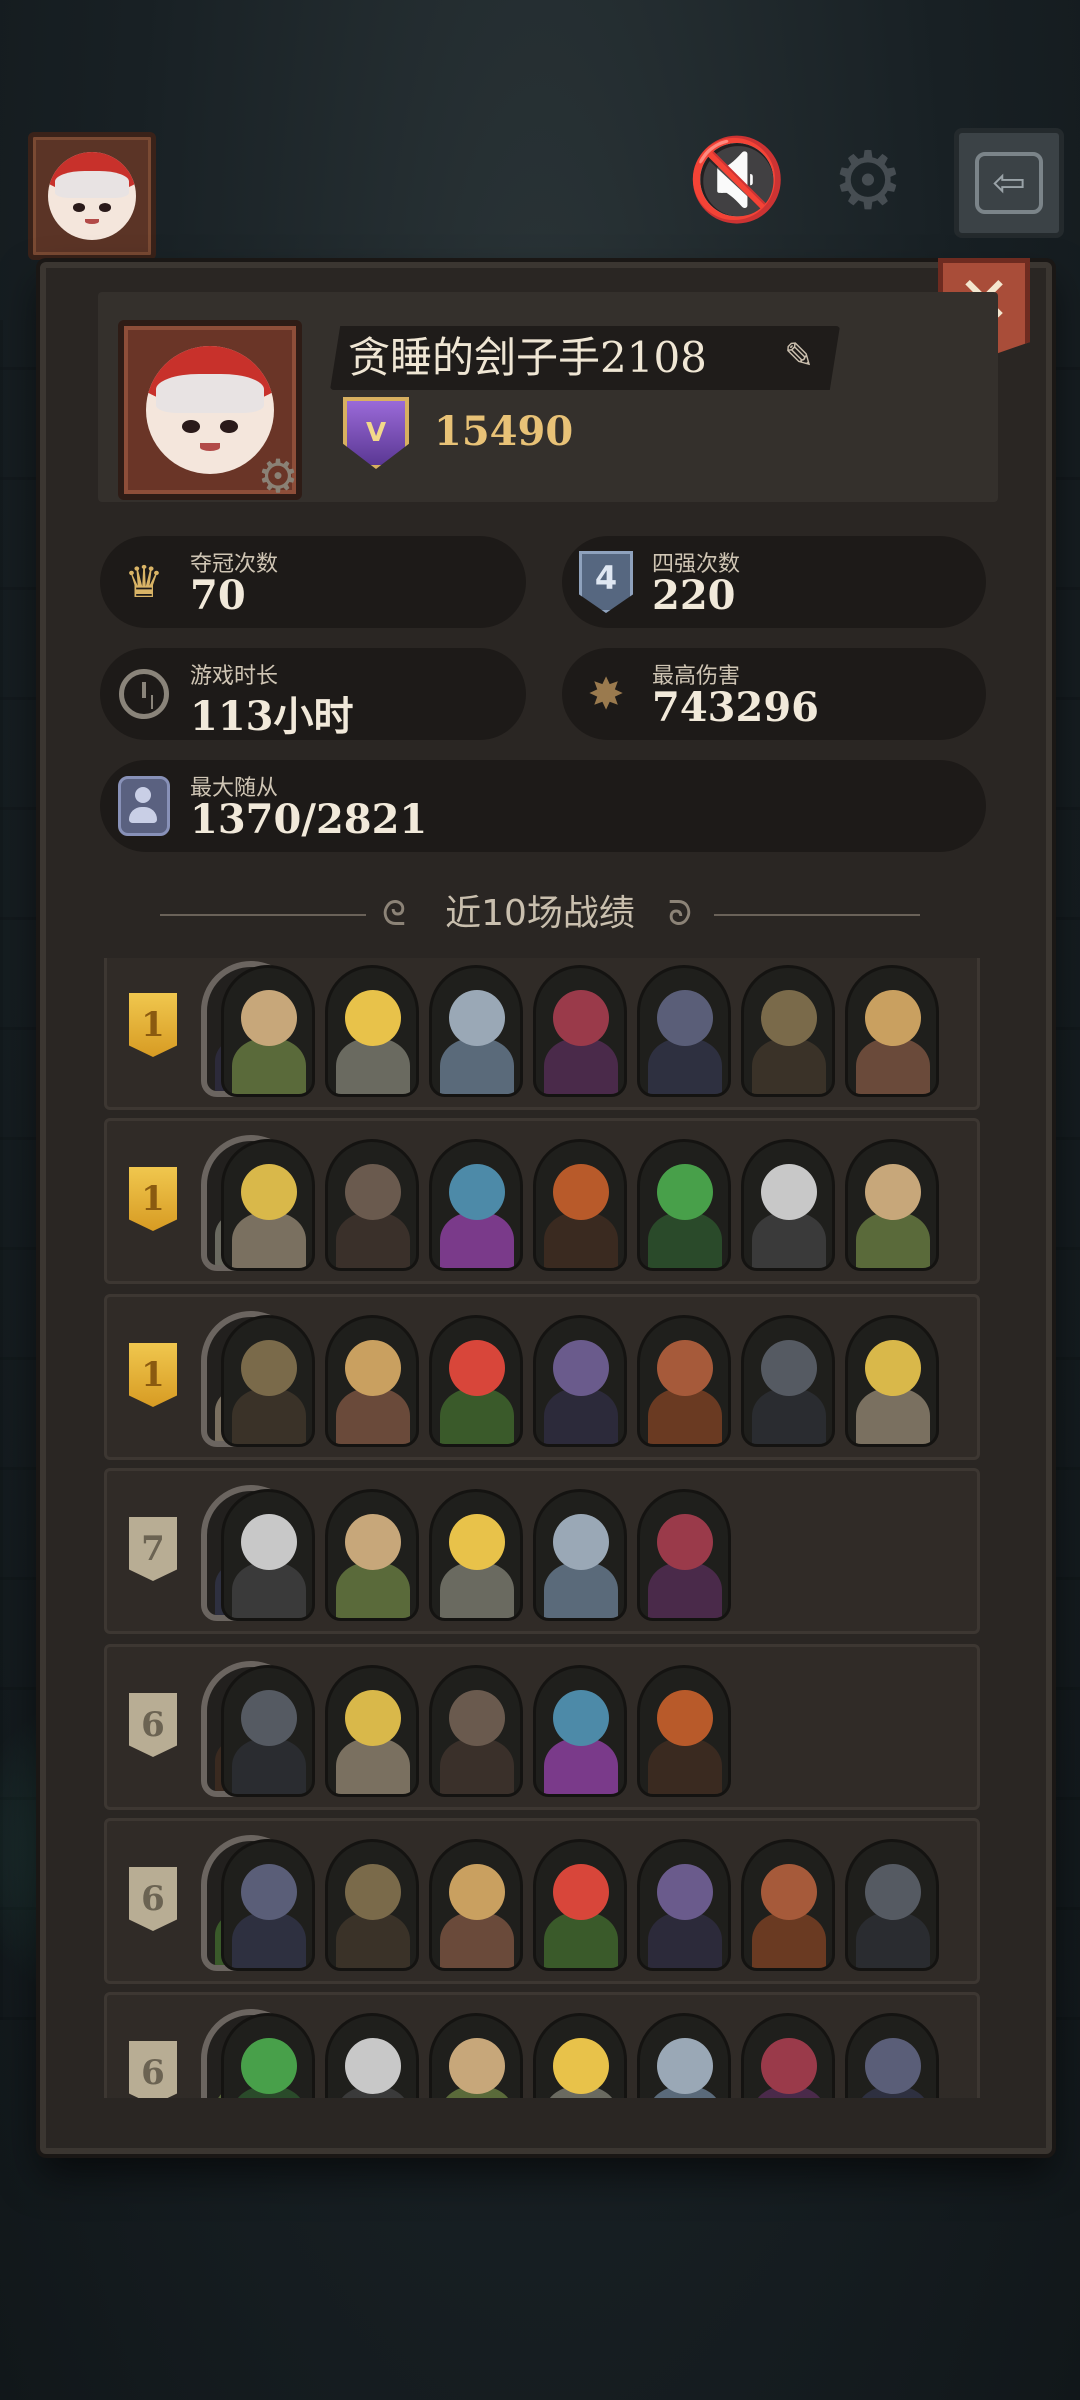 The image size is (1080, 2400). I want to click on rank-score: 15490, so click(504, 431).